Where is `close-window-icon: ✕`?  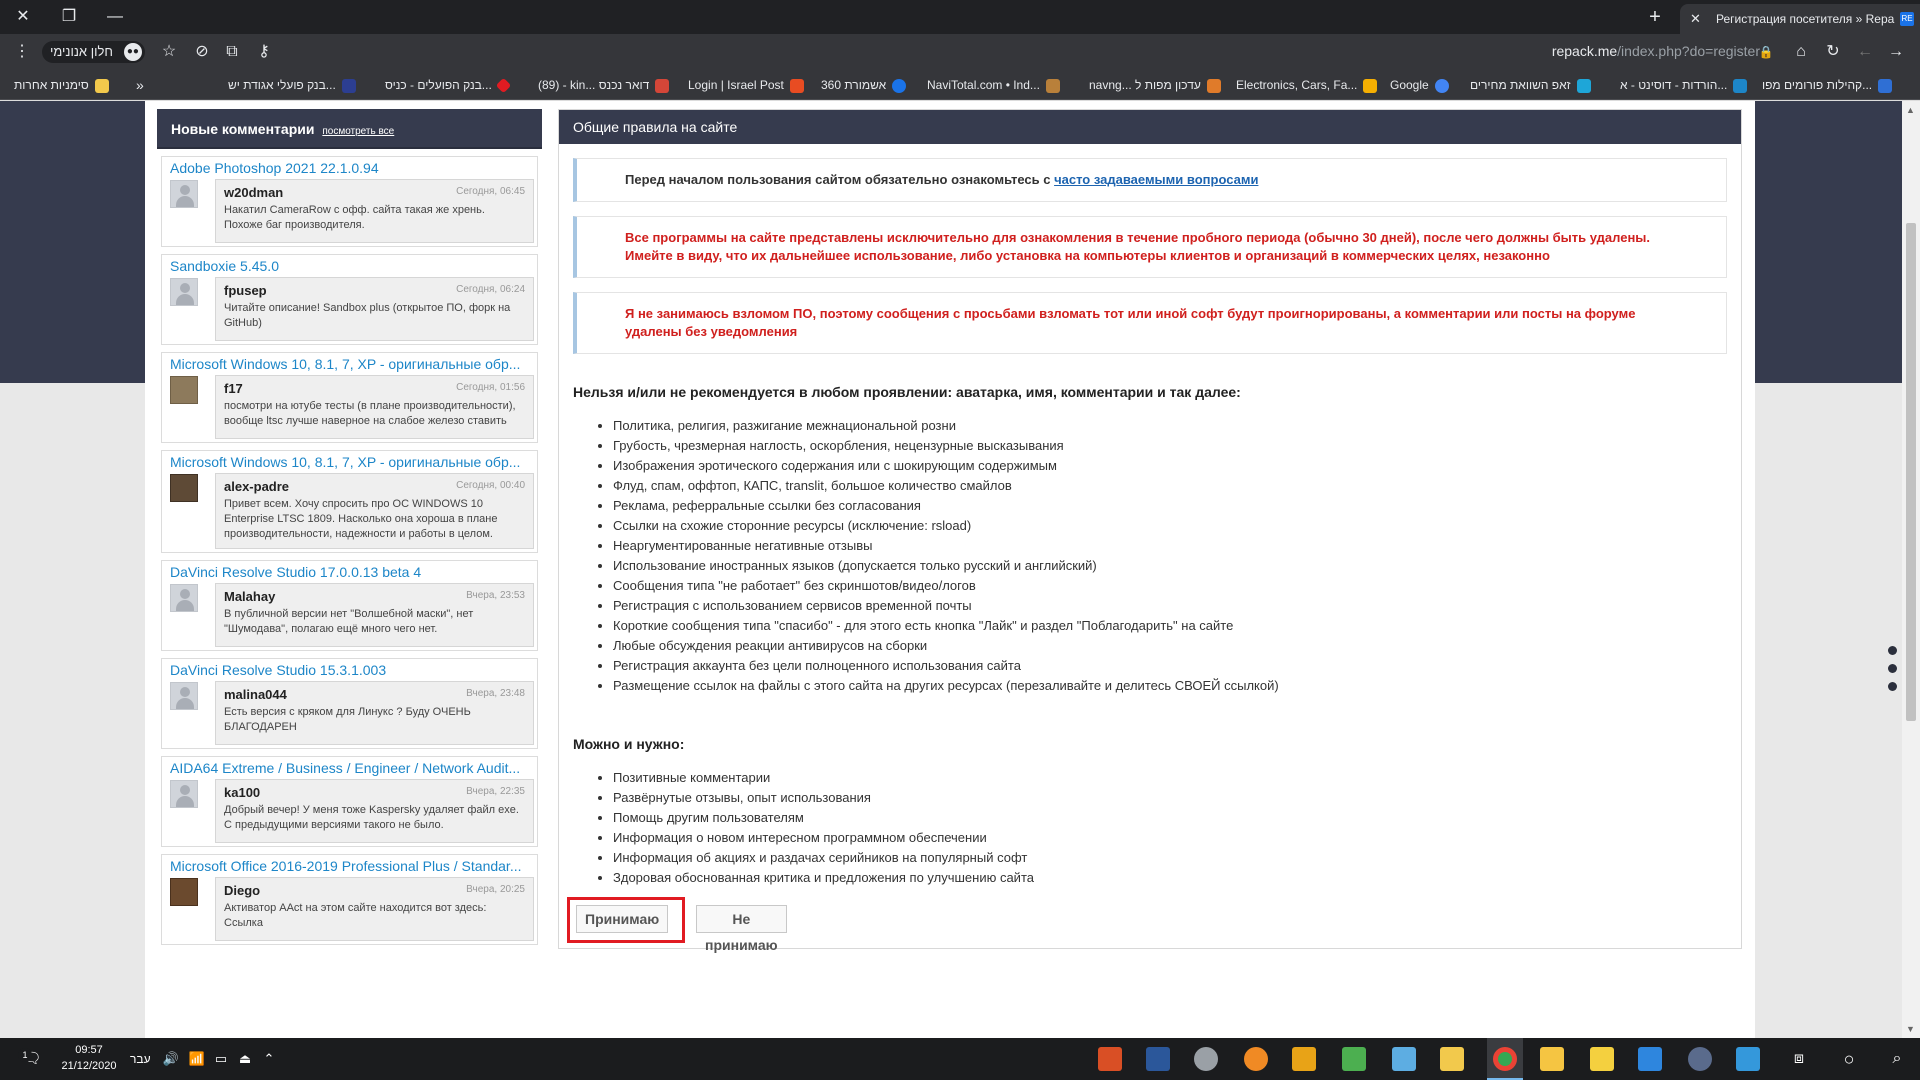 close-window-icon: ✕ is located at coordinates (23, 17).